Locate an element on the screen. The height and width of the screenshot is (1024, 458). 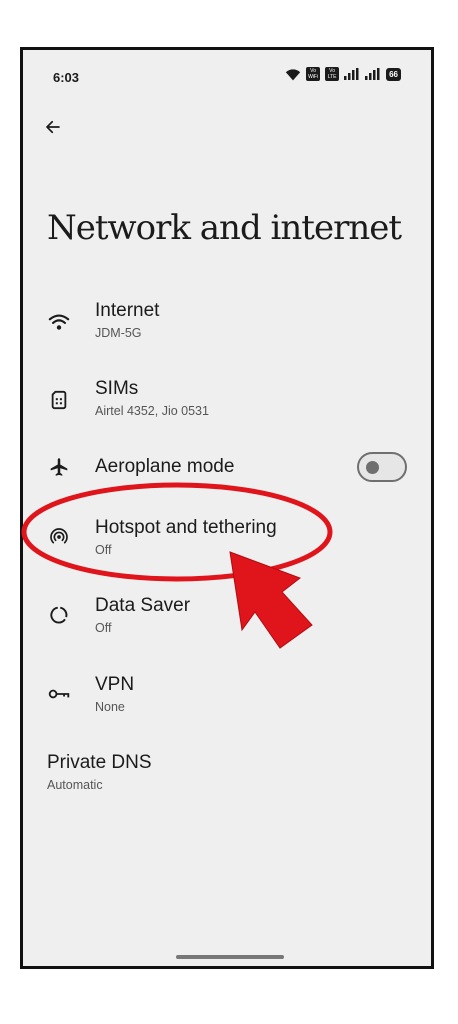
internet-subtitle: JDM-5G is located at coordinates (118, 333).